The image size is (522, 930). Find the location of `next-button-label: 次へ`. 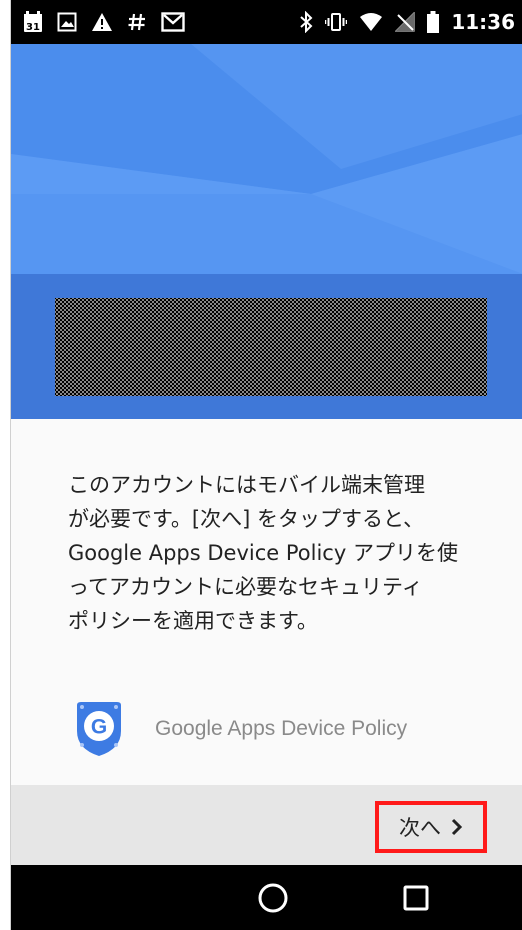

next-button-label: 次へ is located at coordinates (420, 828).